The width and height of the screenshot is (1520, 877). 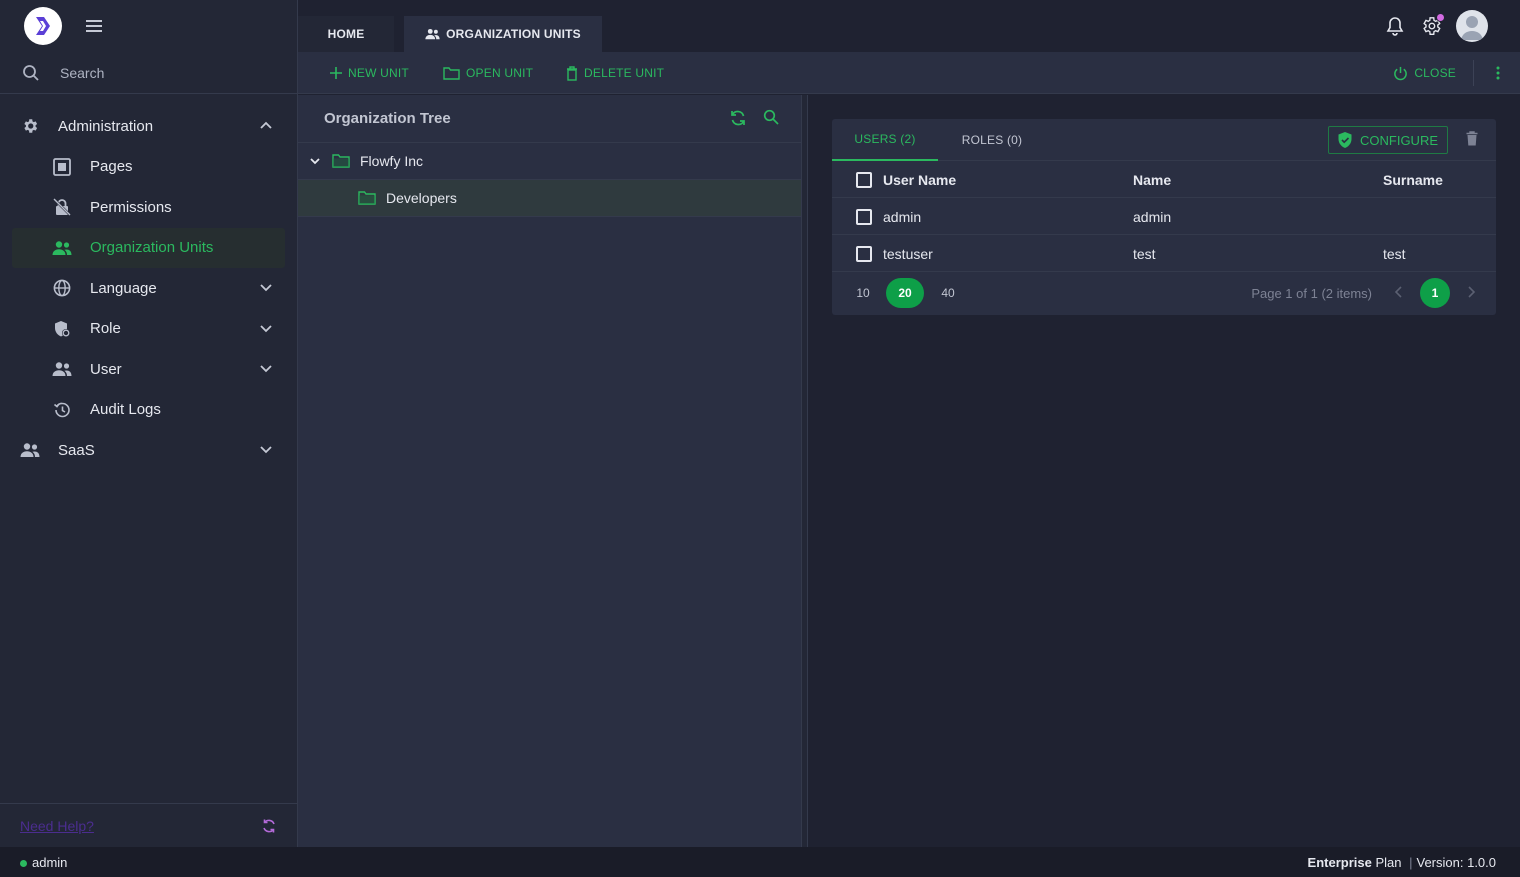 What do you see at coordinates (549, 119) in the screenshot?
I see `tree-header: Organization Tree` at bounding box center [549, 119].